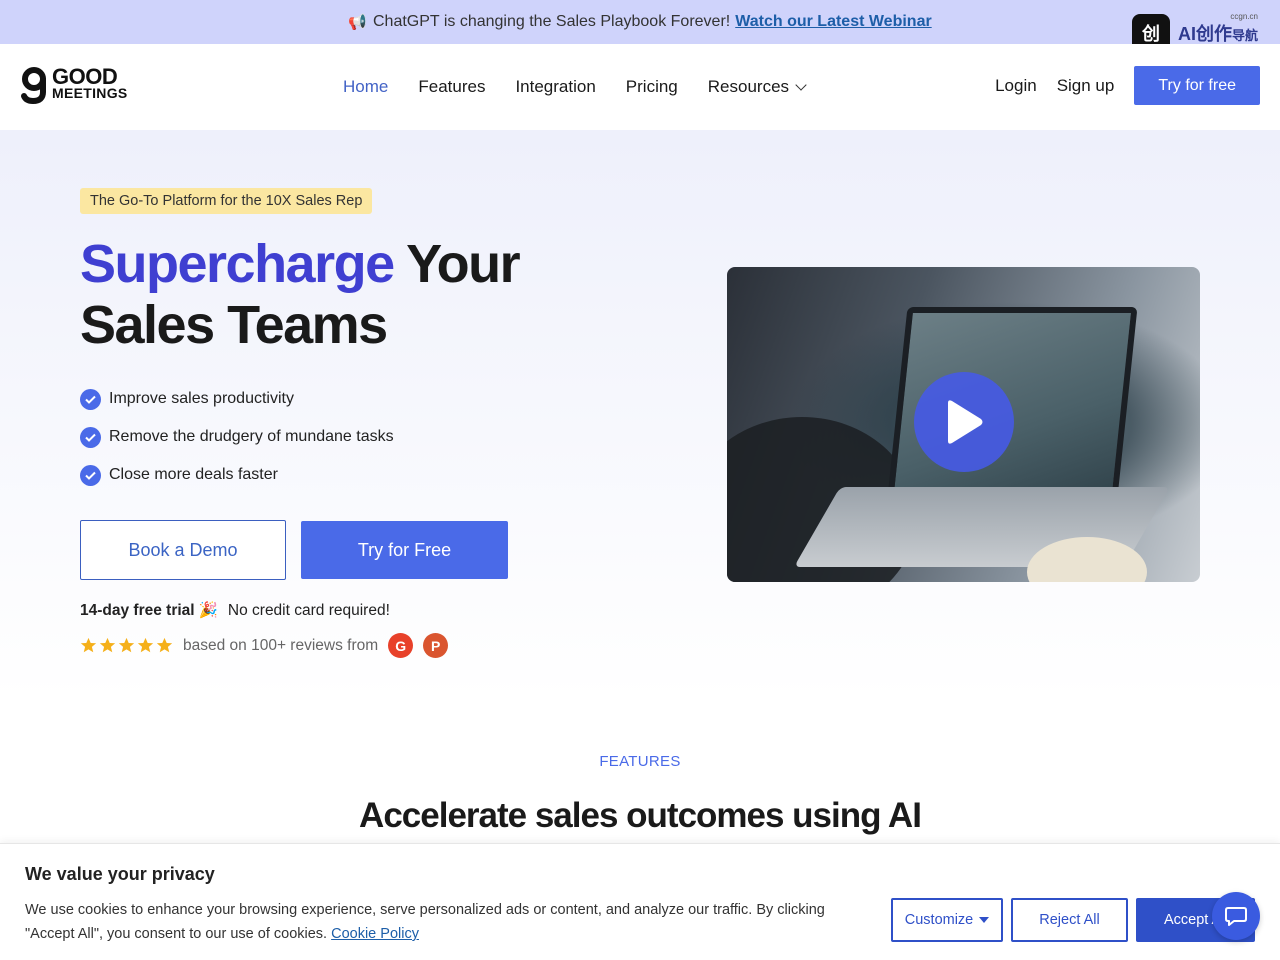 The width and height of the screenshot is (1280, 960). Describe the element at coordinates (251, 436) in the screenshot. I see `benefit-text: Remove the drudgery of mundane tasks` at that location.